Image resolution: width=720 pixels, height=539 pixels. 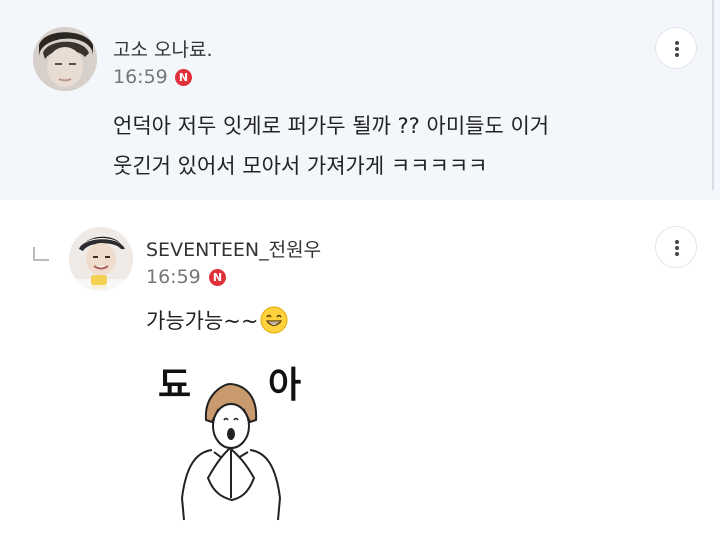 I want to click on reply-author: SEVENTEEN_전원우, so click(x=233, y=248).